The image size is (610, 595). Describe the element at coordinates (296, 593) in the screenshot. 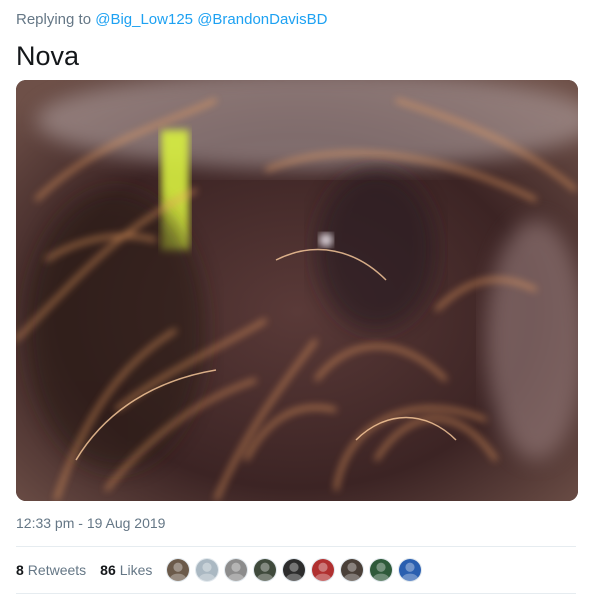

I see `stats-divider-bottom` at that location.